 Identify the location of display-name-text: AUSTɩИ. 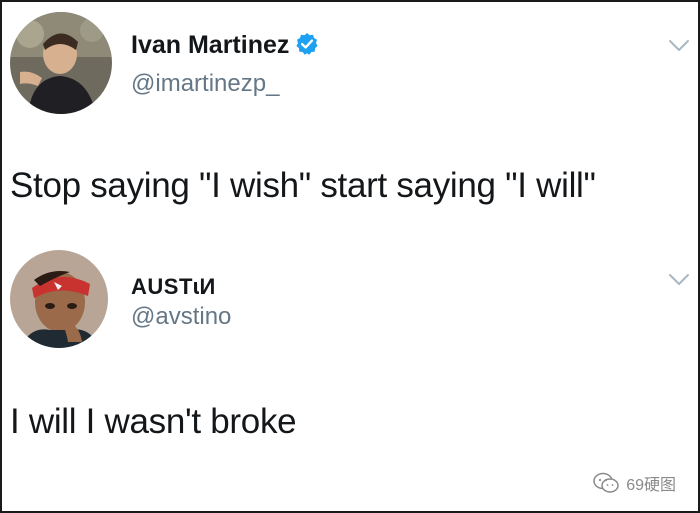
(173, 286).